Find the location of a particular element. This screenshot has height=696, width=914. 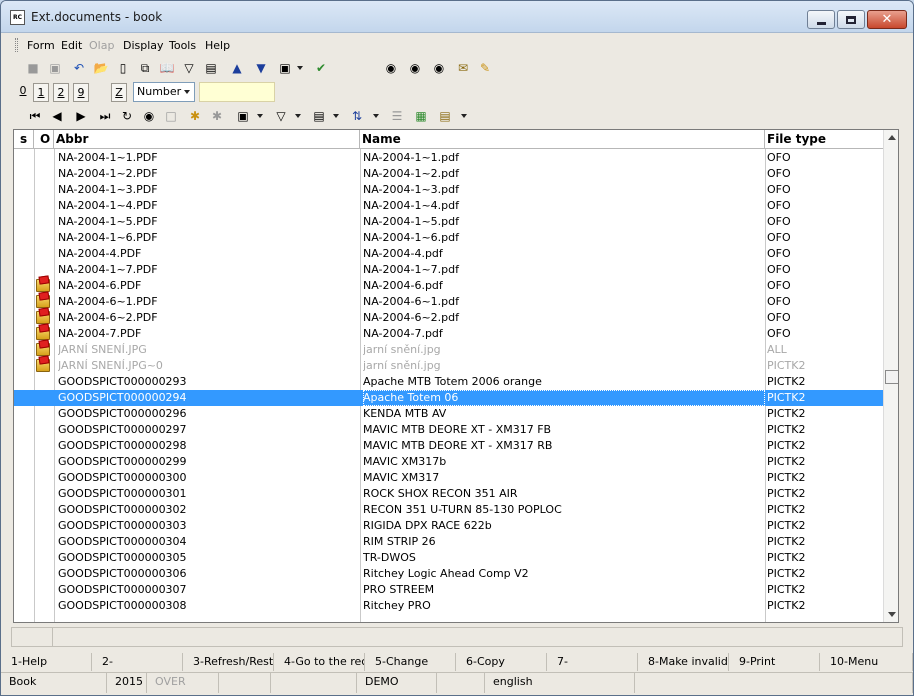

find-all-icon: ◉ is located at coordinates (439, 68).